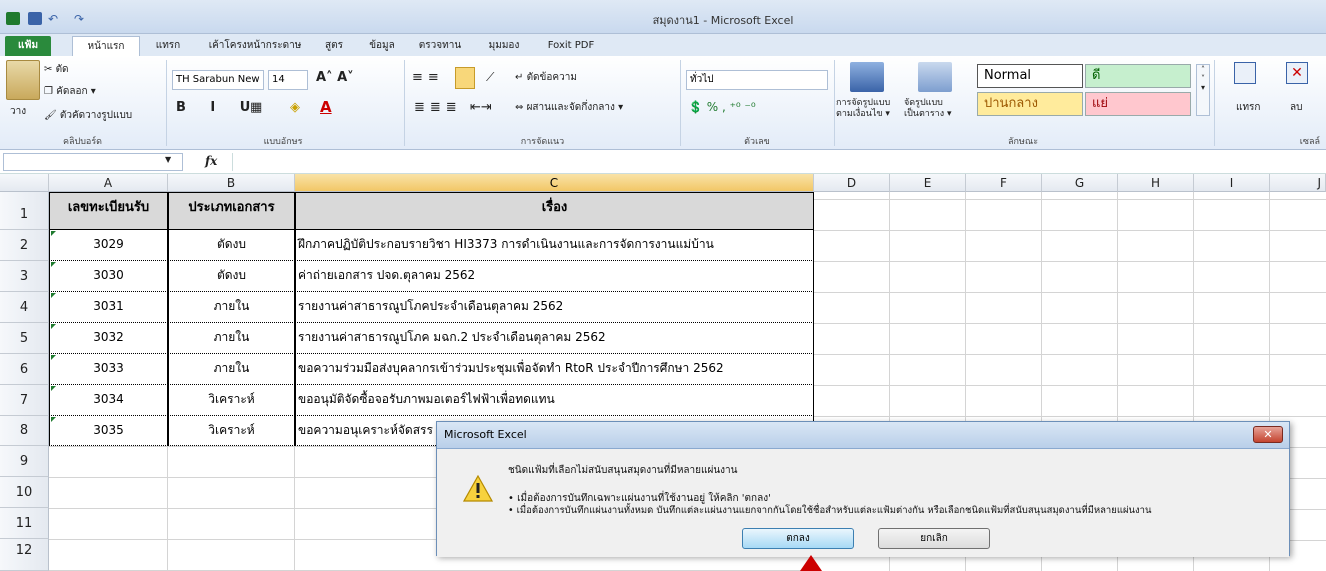  What do you see at coordinates (108, 276) in the screenshot?
I see `cell-reg-no: 3030` at bounding box center [108, 276].